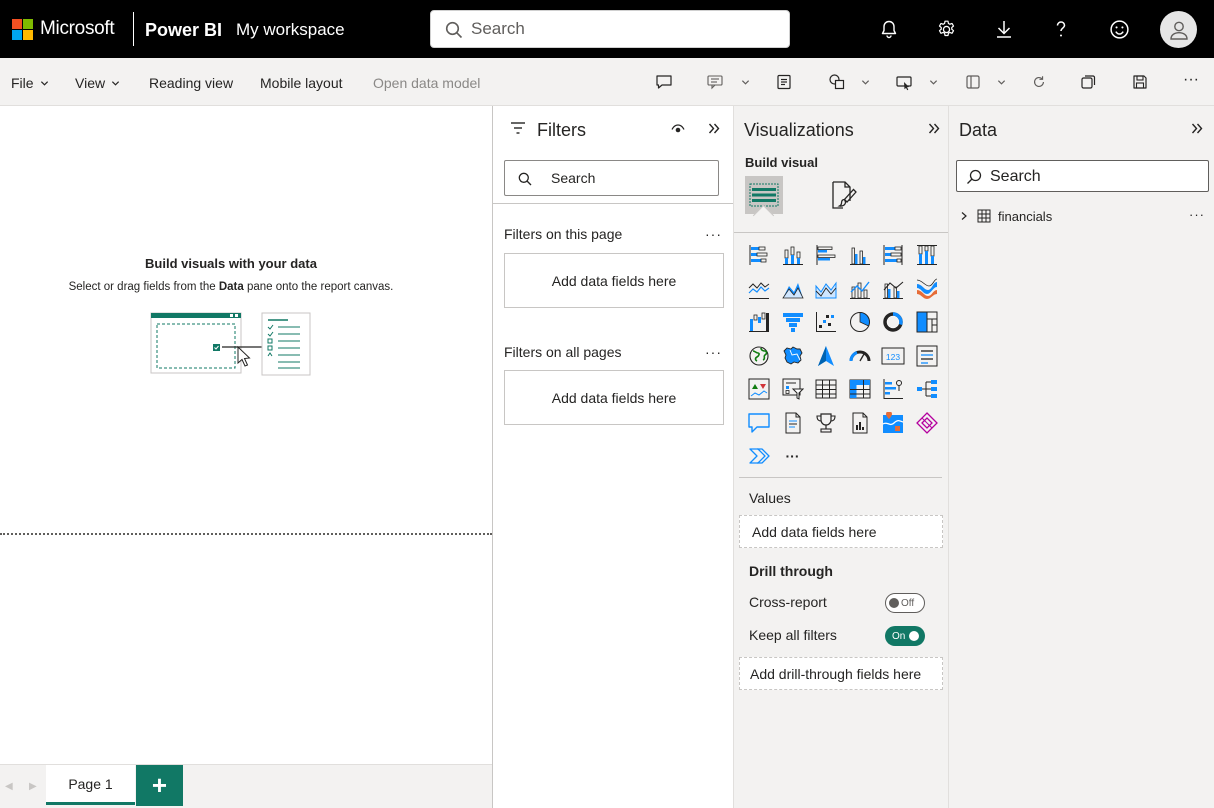 This screenshot has height=808, width=1214. I want to click on open-data-model-button: Open data model, so click(426, 83).